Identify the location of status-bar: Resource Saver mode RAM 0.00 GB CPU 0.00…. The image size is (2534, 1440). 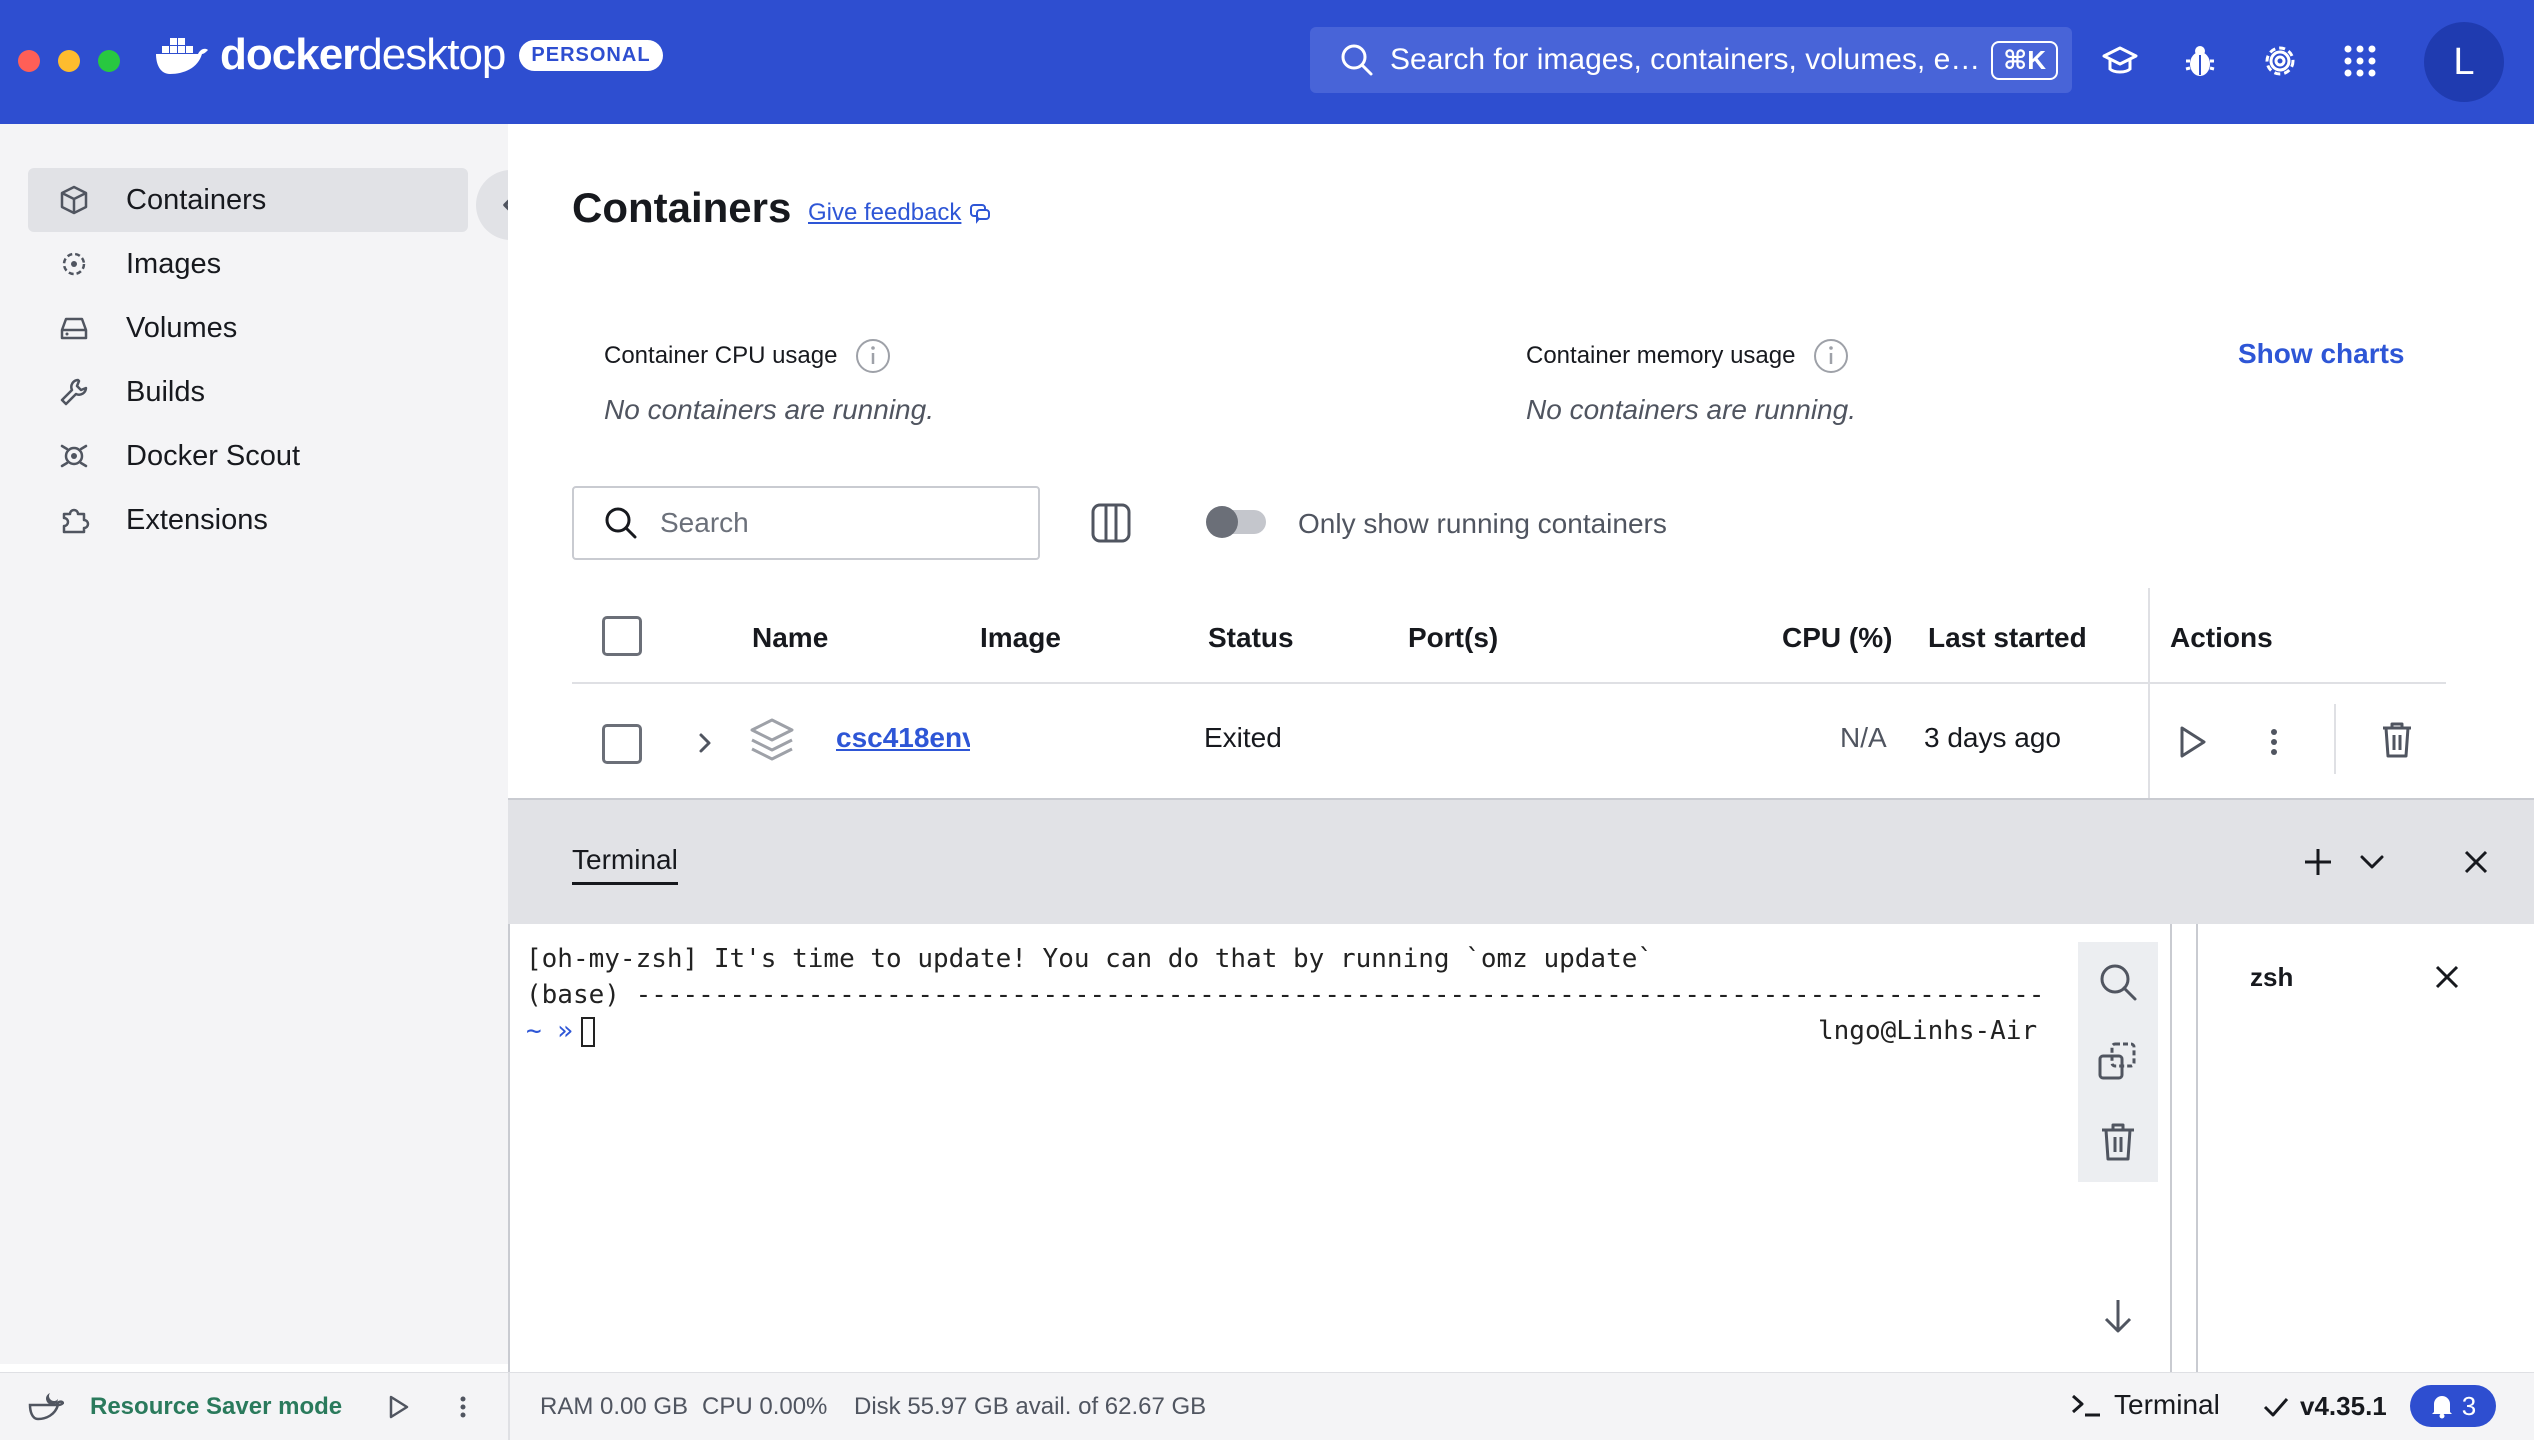
(1267, 1406).